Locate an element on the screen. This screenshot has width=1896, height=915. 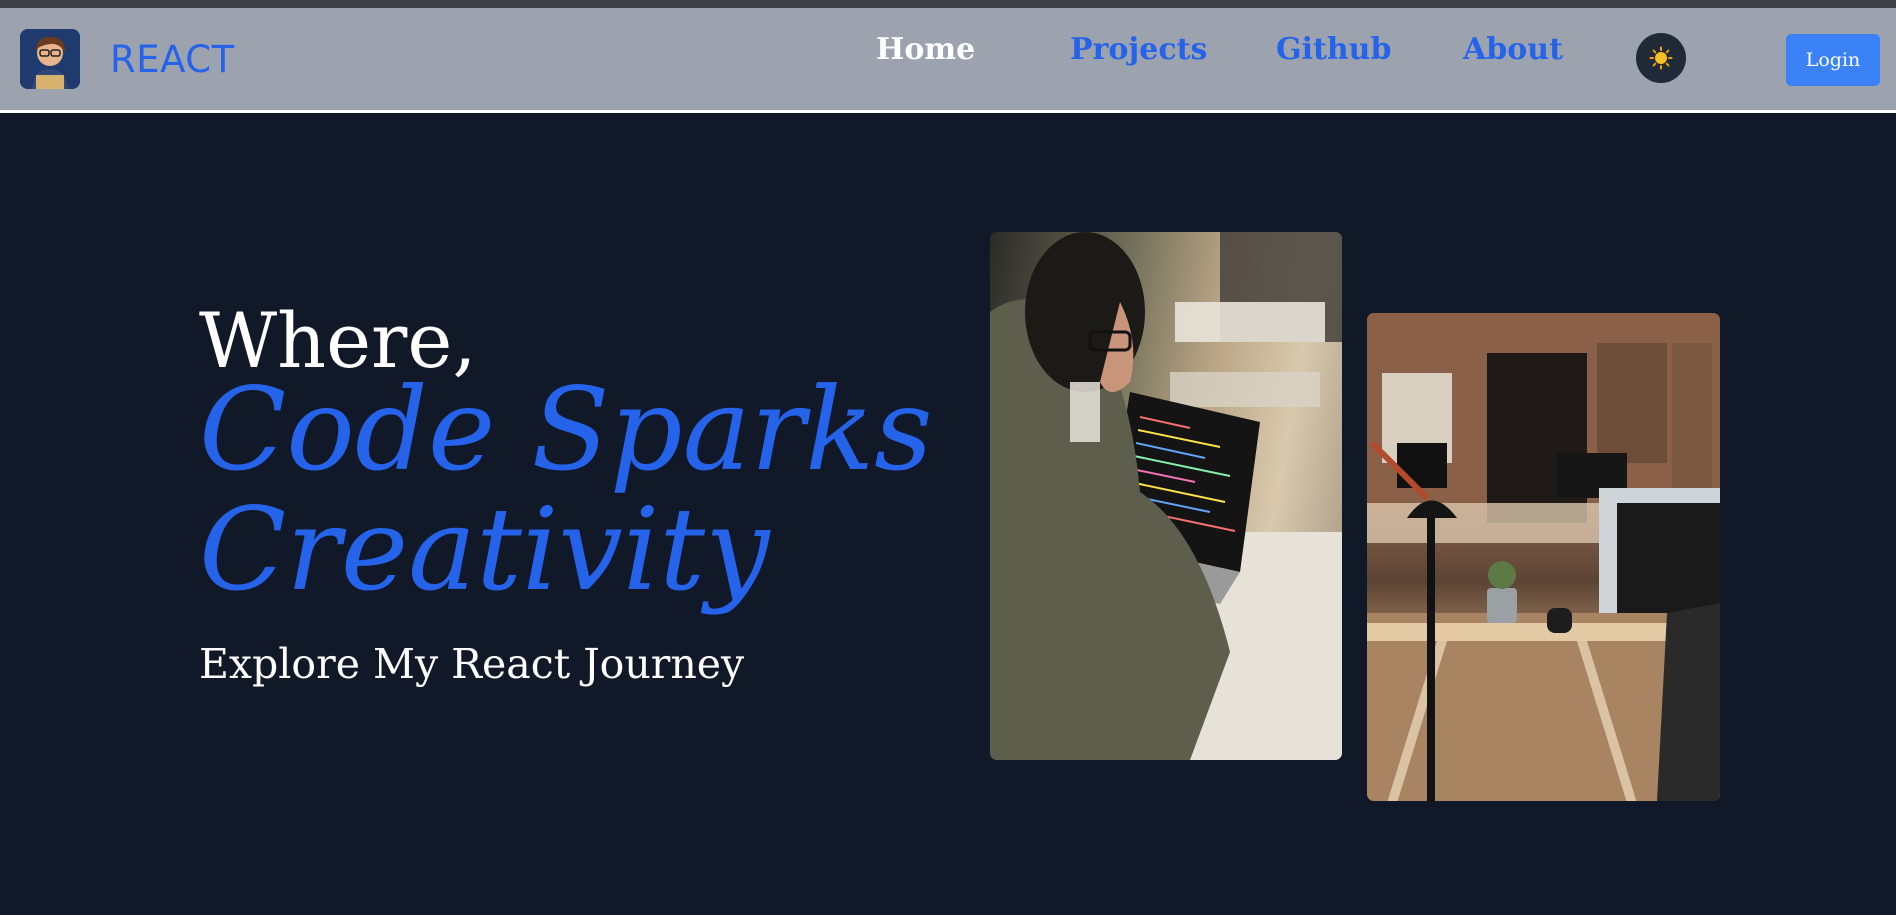
theme-toggle-button is located at coordinates (1661, 58).